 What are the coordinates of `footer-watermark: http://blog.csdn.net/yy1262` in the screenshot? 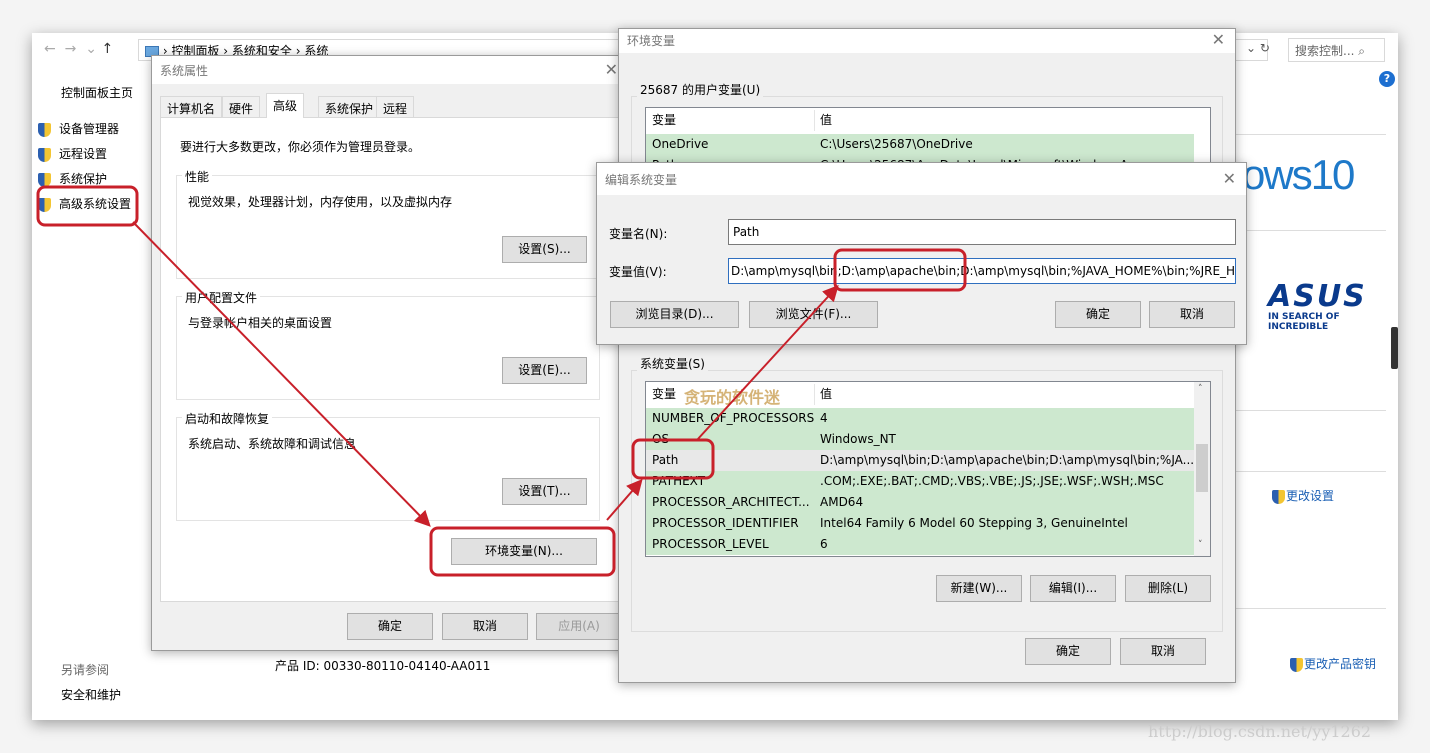 It's located at (1260, 731).